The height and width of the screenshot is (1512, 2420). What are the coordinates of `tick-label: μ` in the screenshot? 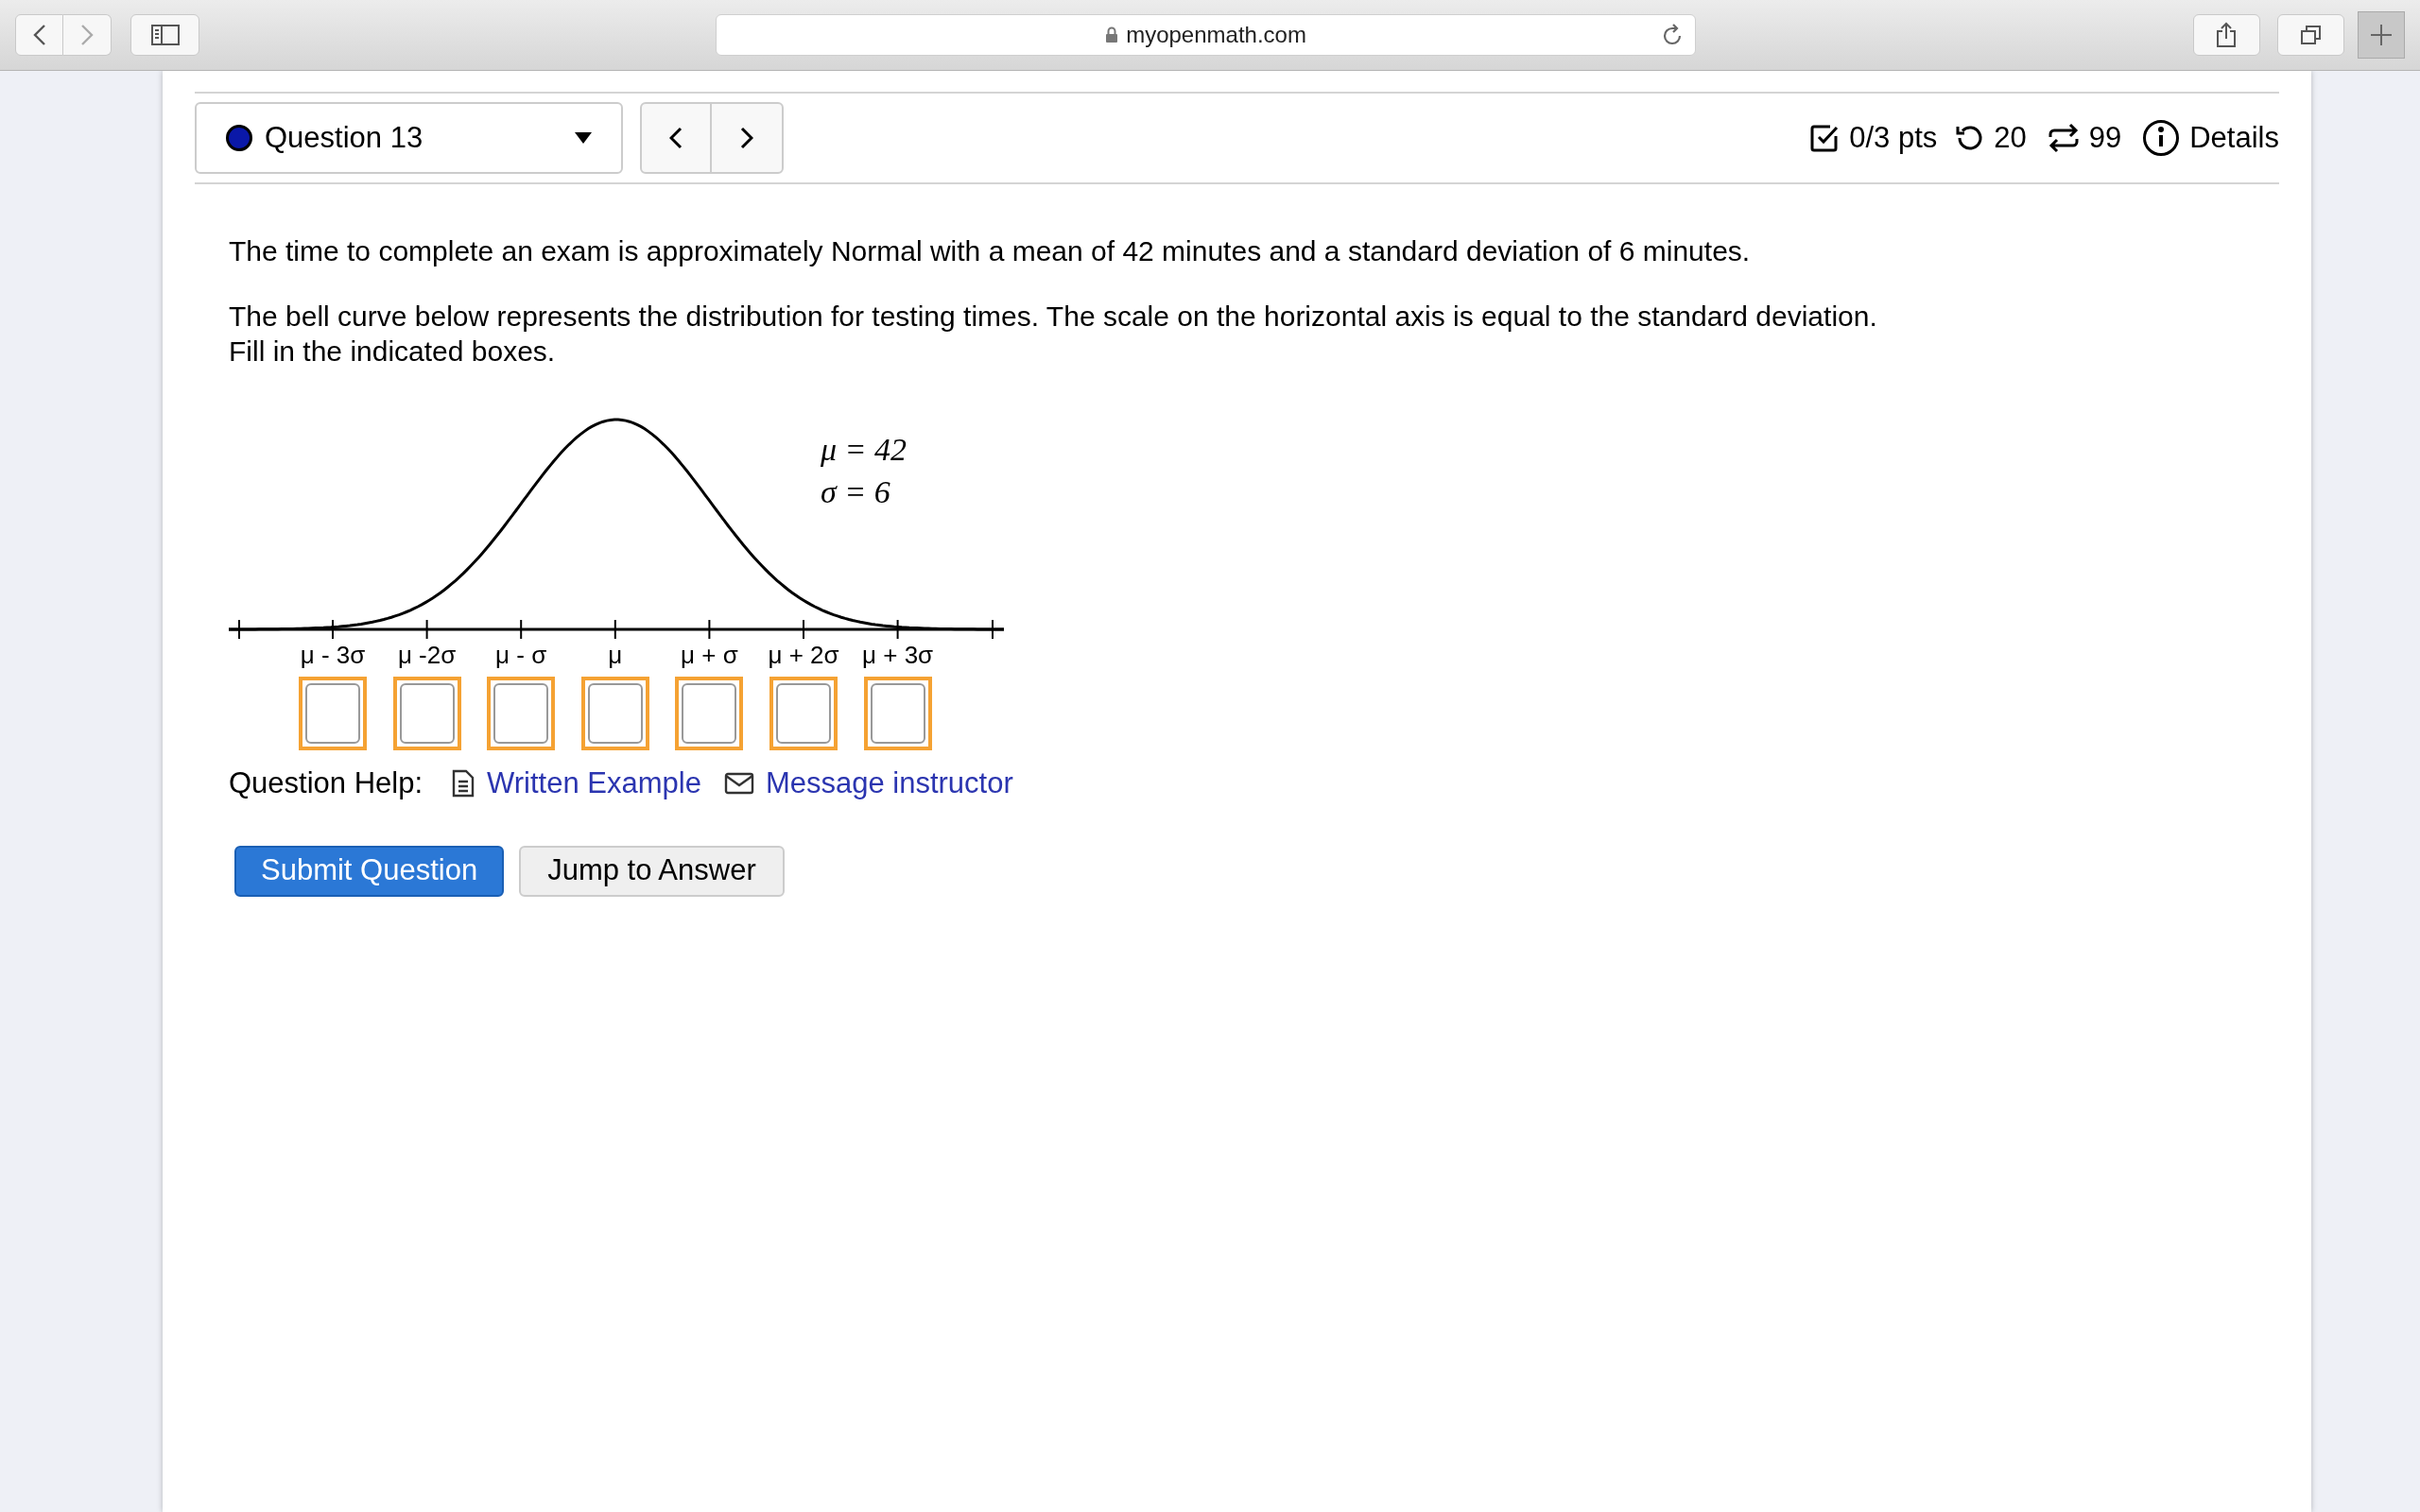 It's located at (615, 655).